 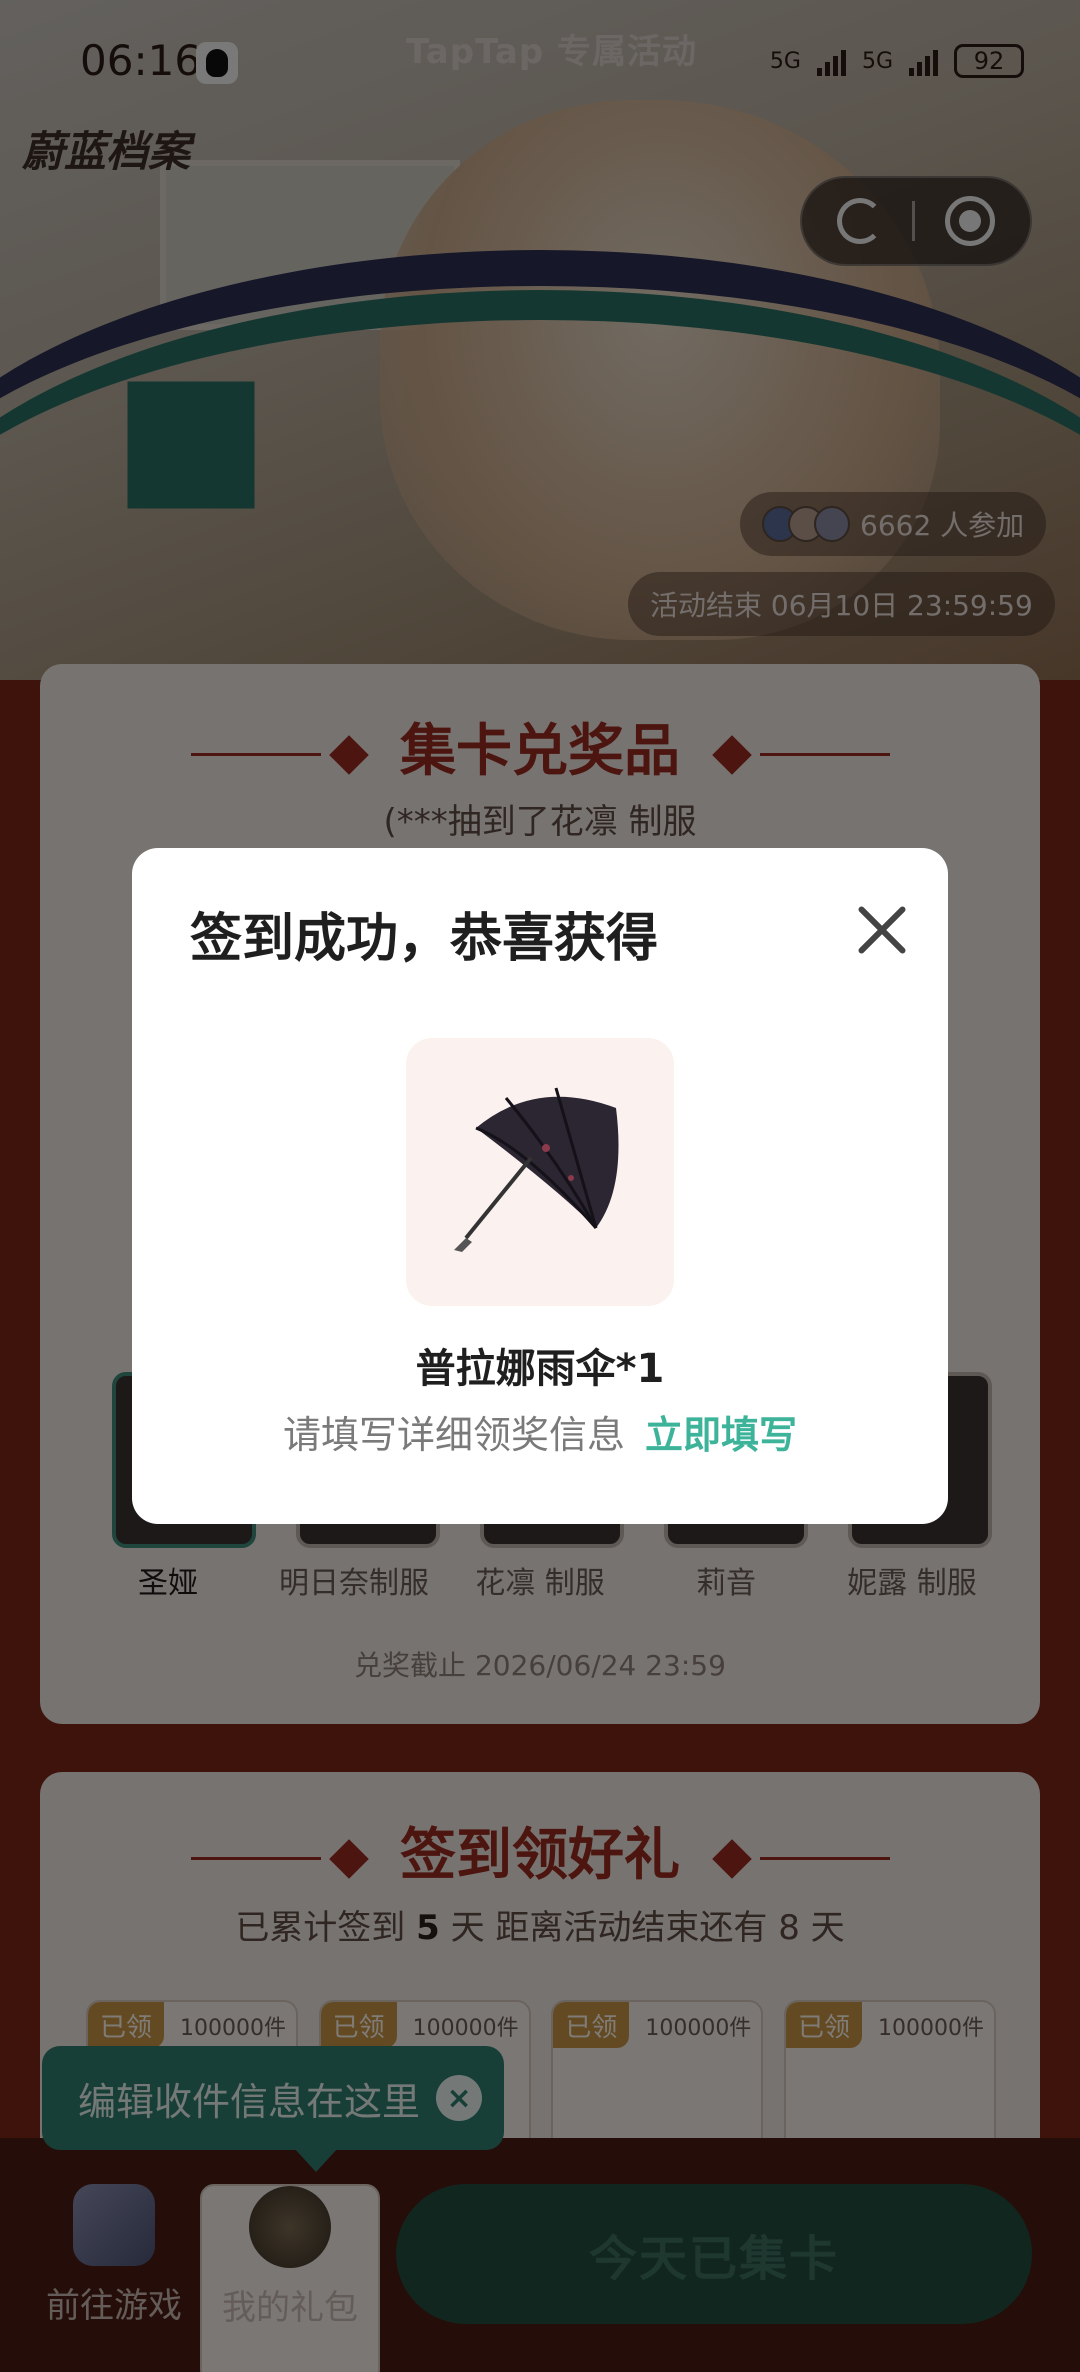 What do you see at coordinates (536, 1169) in the screenshot?
I see `umbrella-icon` at bounding box center [536, 1169].